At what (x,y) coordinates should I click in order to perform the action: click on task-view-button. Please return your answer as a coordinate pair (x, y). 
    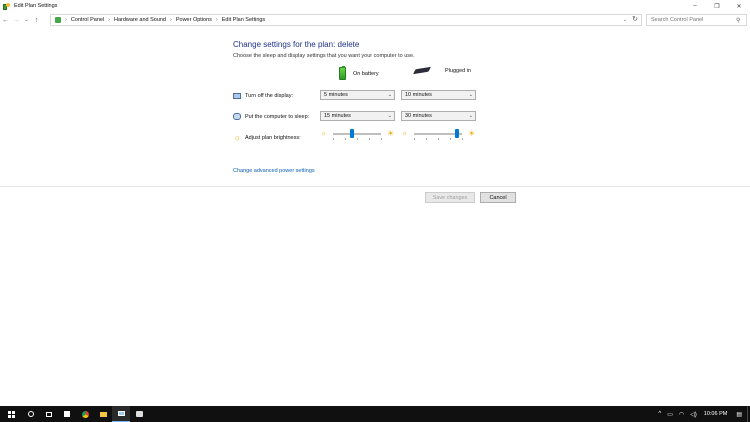
    Looking at the image, I should click on (49, 414).